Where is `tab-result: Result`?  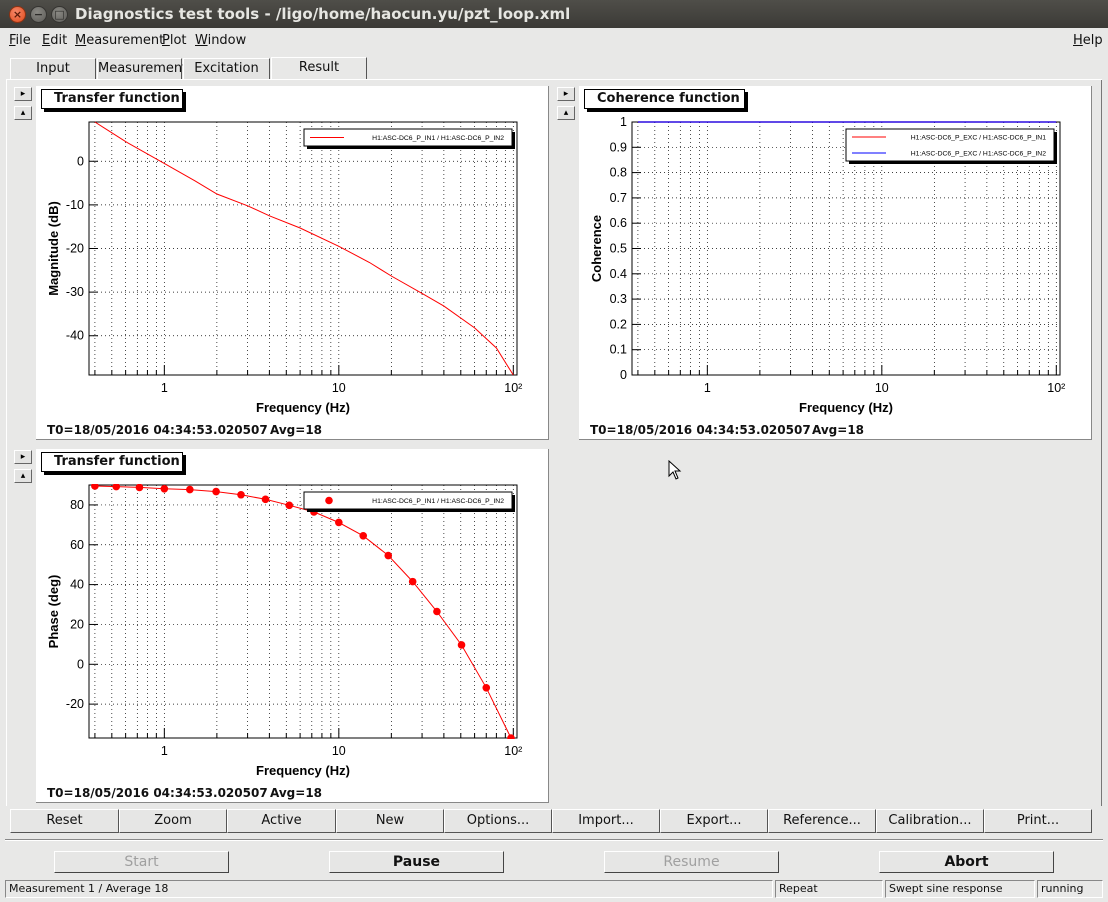 tab-result: Result is located at coordinates (319, 68).